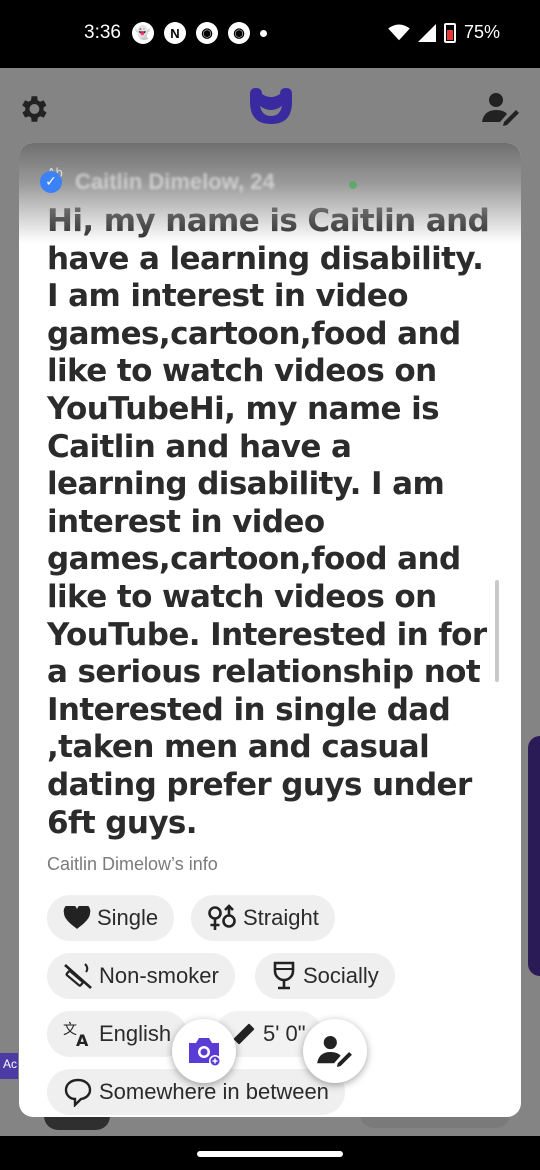  What do you see at coordinates (263, 33) in the screenshot?
I see `more-notifications-dot-icon` at bounding box center [263, 33].